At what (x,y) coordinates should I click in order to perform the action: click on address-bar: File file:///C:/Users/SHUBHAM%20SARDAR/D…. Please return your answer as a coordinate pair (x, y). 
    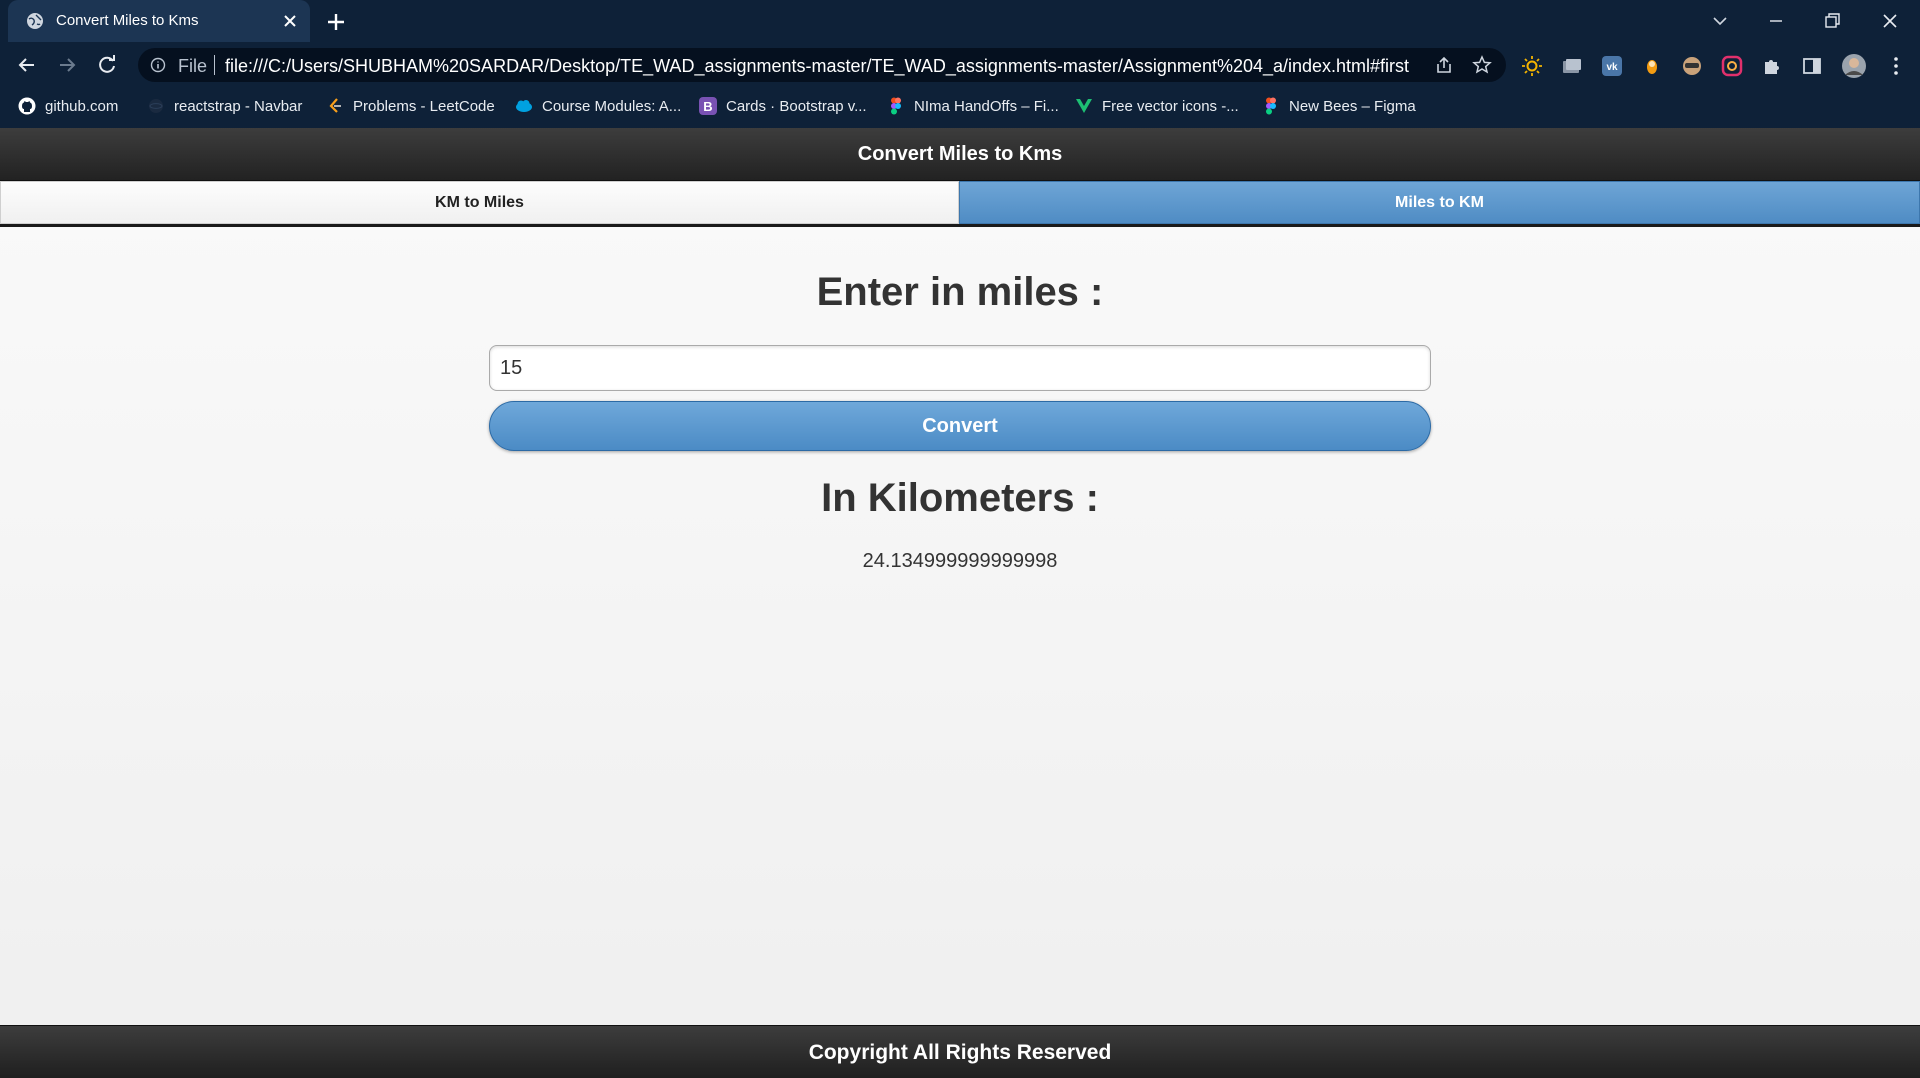
    Looking at the image, I should click on (822, 65).